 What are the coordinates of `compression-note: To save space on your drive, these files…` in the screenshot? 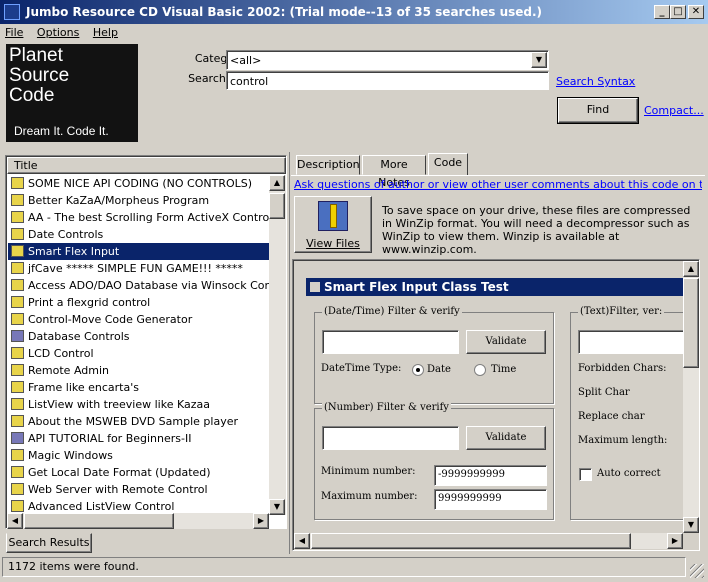 It's located at (536, 230).